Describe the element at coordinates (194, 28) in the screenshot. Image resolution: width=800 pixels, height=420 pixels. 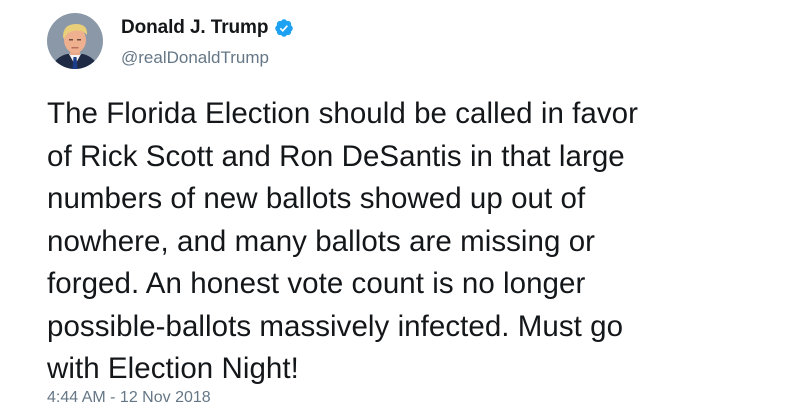
I see `author-display-name: Donald J. Trump` at that location.